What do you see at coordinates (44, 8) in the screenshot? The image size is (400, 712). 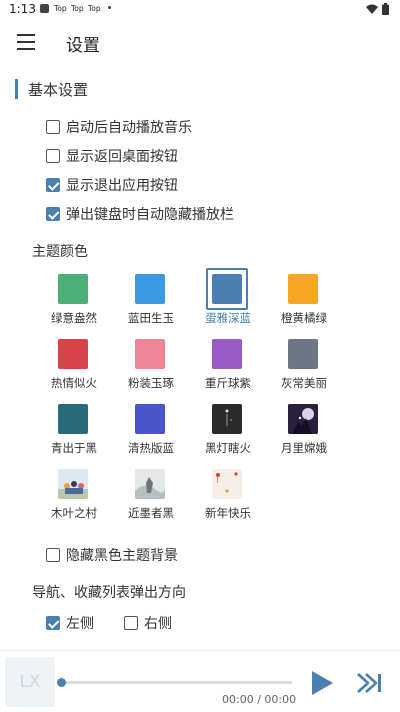 I see `app-notification-icon` at bounding box center [44, 8].